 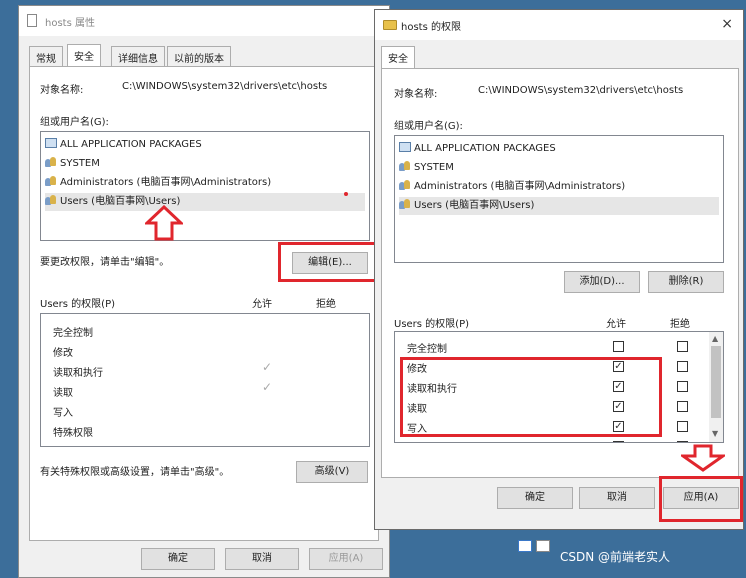 What do you see at coordinates (78, 373) in the screenshot?
I see `perm-read-execute: 读取和执行` at bounding box center [78, 373].